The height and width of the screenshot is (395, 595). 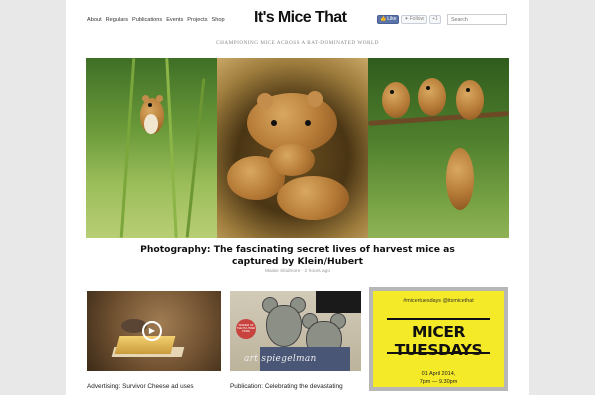 I want to click on advert-card-image: ▶, so click(x=154, y=331).